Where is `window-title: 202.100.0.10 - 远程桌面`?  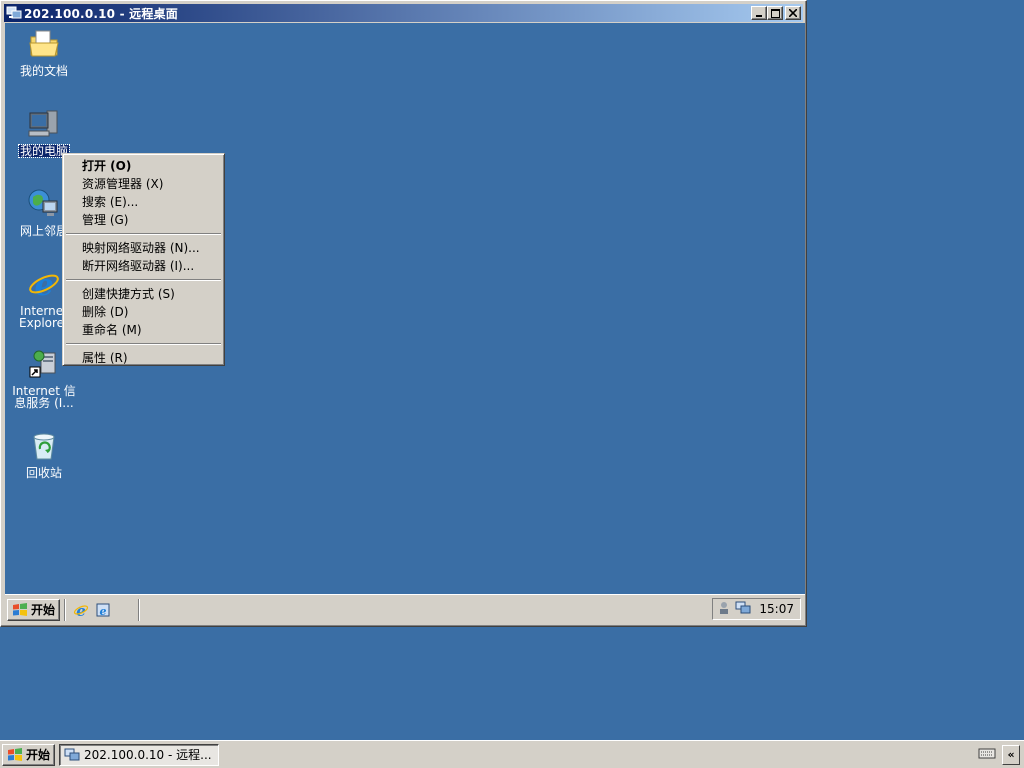 window-title: 202.100.0.10 - 远程桌面 is located at coordinates (101, 13).